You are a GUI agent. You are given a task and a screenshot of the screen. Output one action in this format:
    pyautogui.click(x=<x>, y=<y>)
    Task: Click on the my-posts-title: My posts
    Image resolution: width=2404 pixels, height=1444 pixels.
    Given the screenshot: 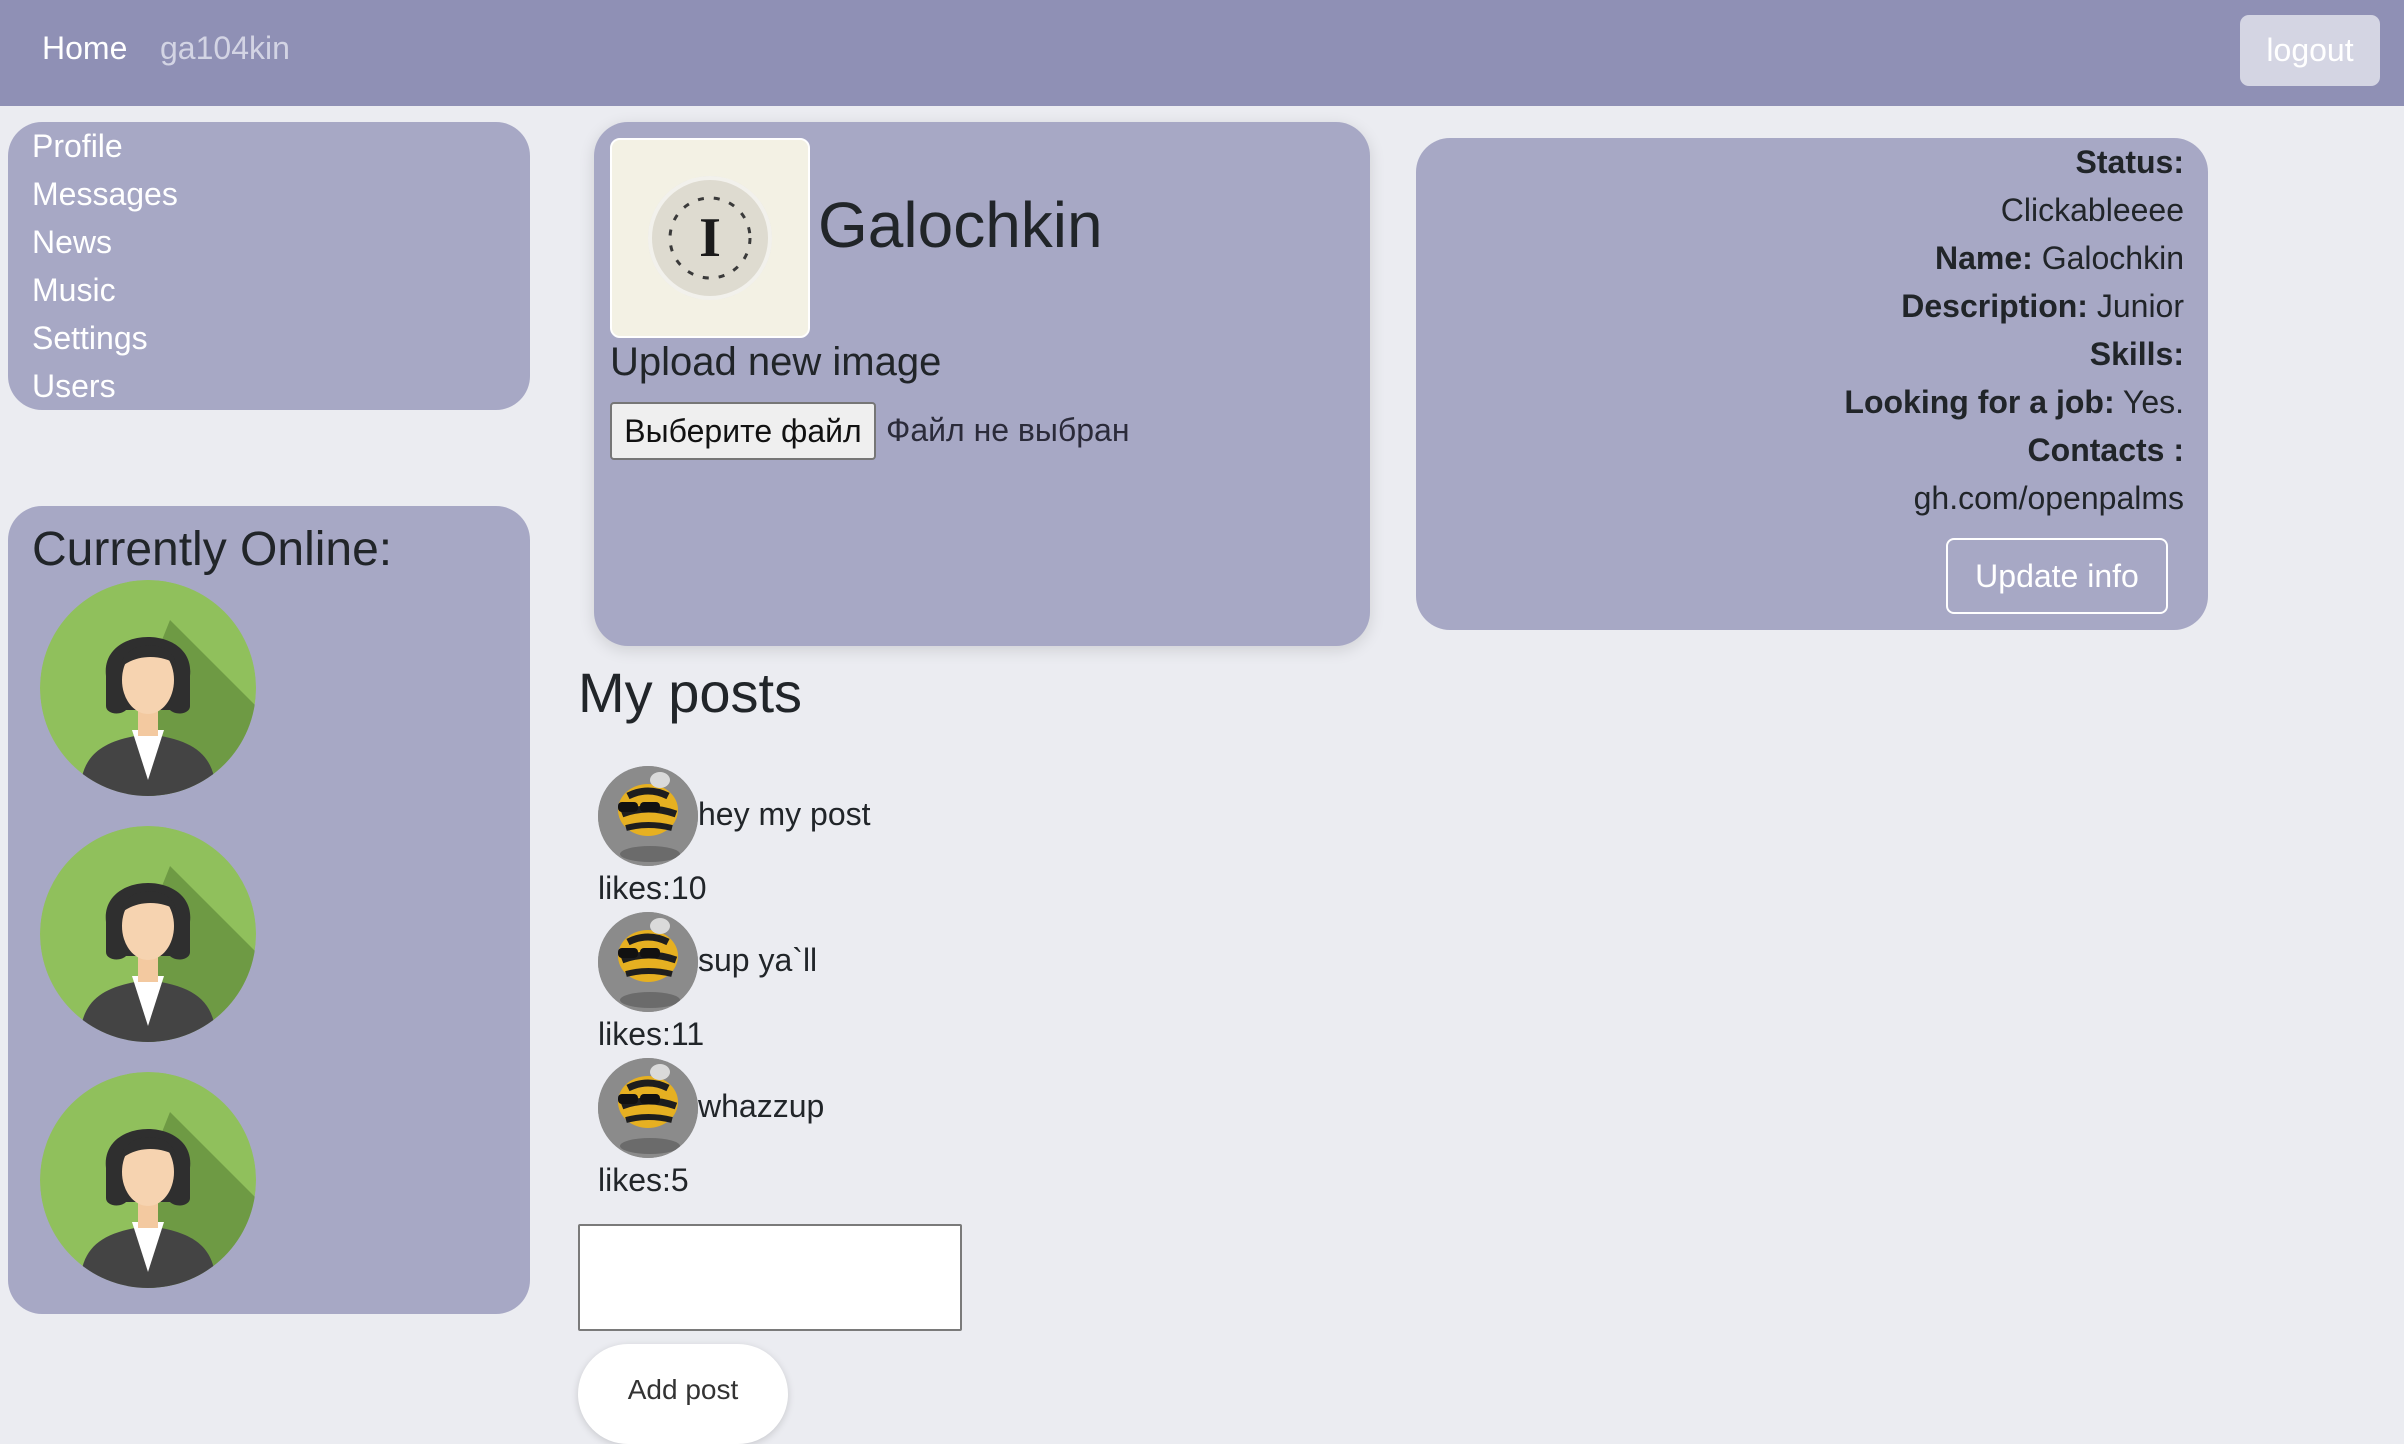 What is the action you would take?
    pyautogui.click(x=690, y=692)
    